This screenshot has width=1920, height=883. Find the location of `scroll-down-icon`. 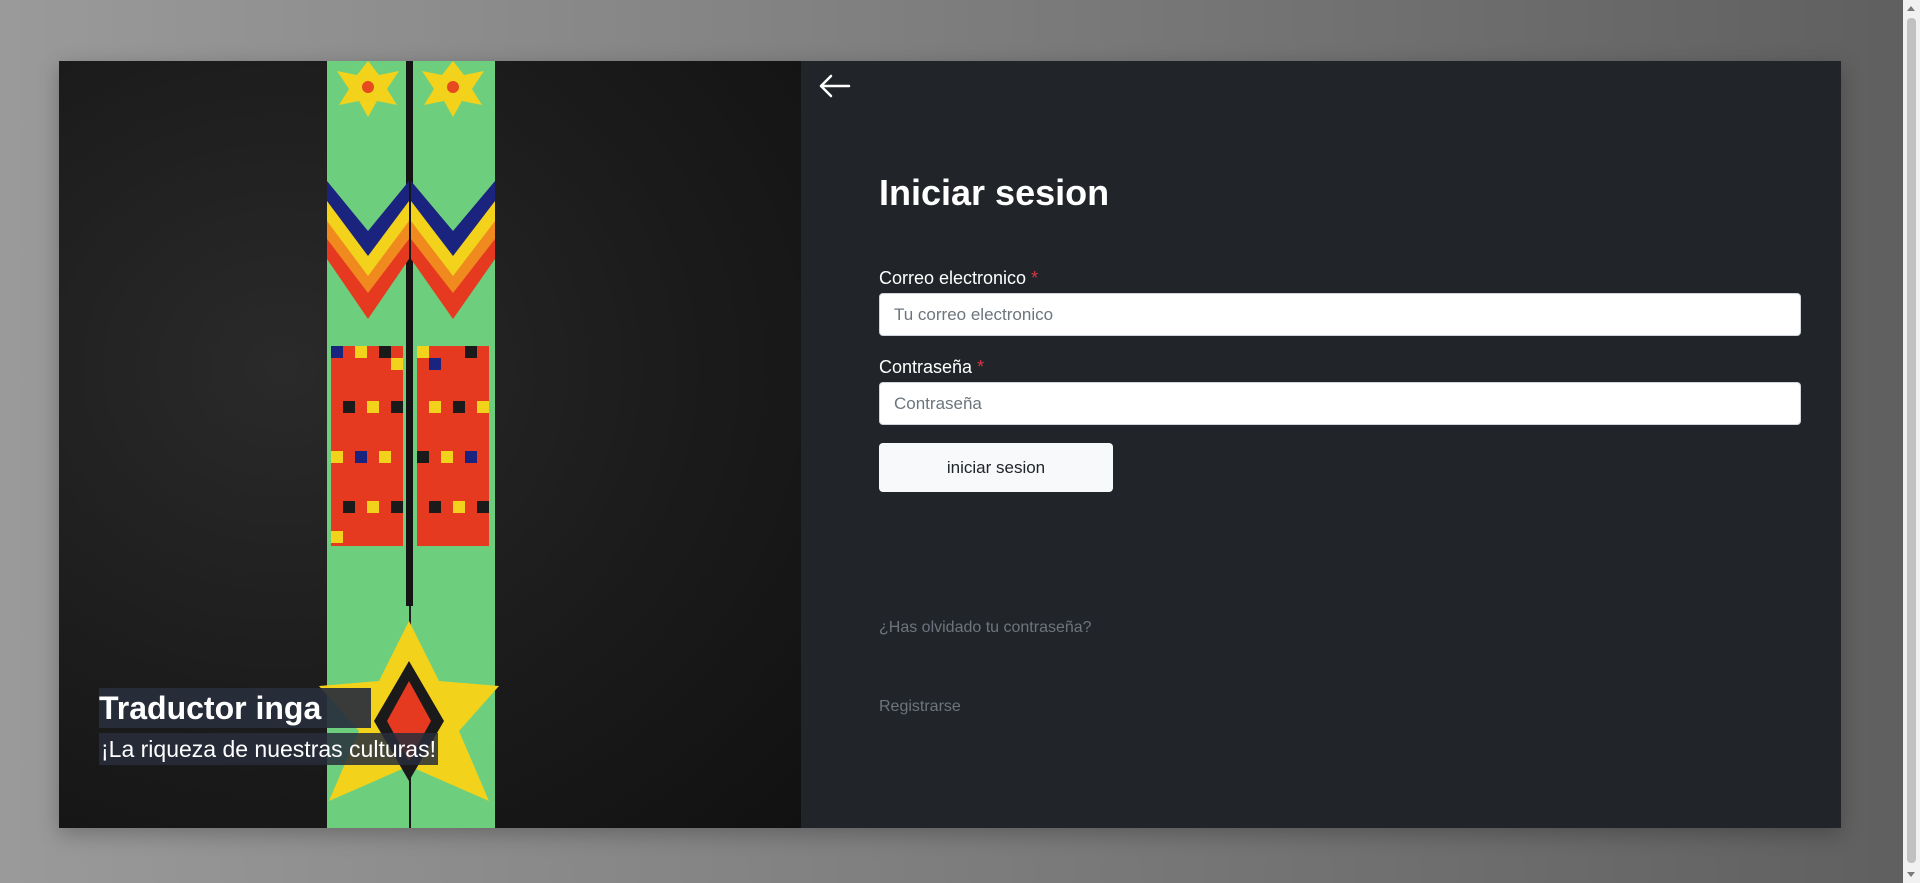

scroll-down-icon is located at coordinates (1911, 874).